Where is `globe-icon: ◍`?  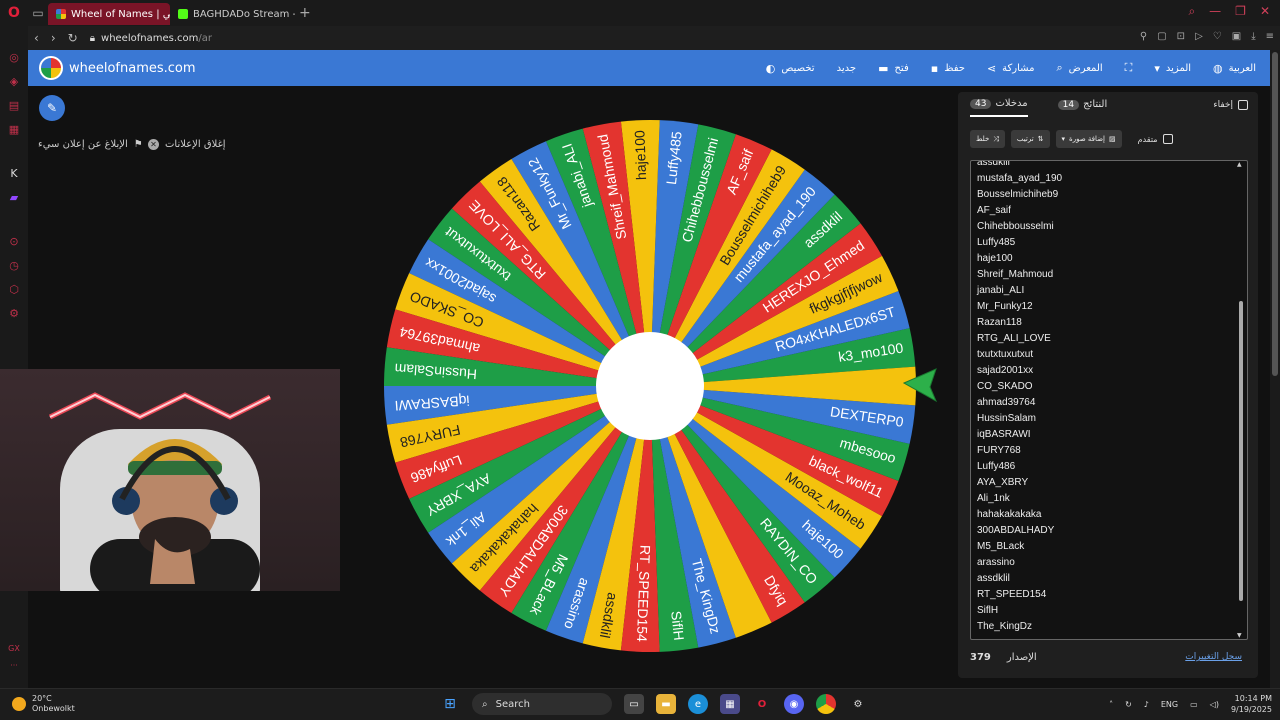
globe-icon: ◍ is located at coordinates (1218, 68).